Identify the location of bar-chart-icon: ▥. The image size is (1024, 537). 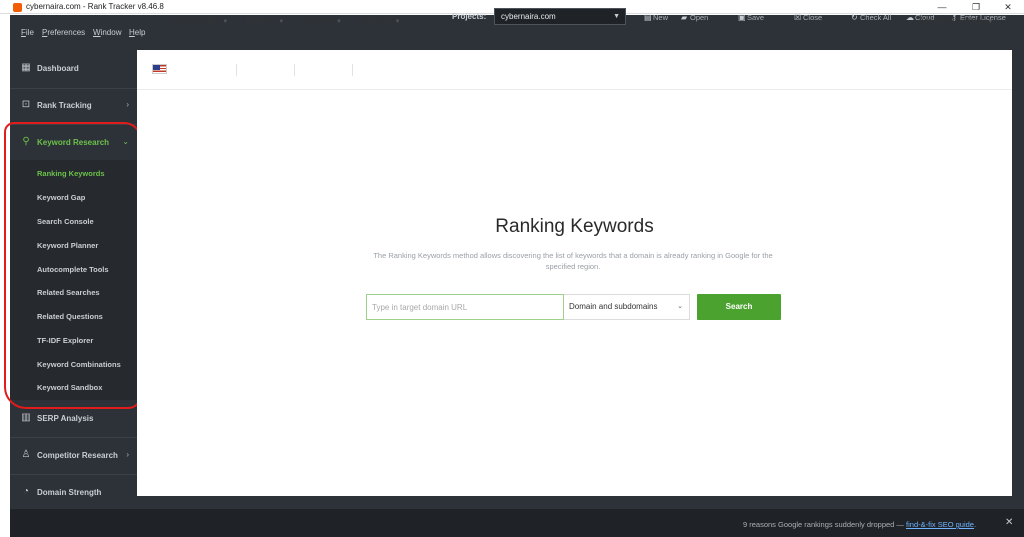
(26, 417).